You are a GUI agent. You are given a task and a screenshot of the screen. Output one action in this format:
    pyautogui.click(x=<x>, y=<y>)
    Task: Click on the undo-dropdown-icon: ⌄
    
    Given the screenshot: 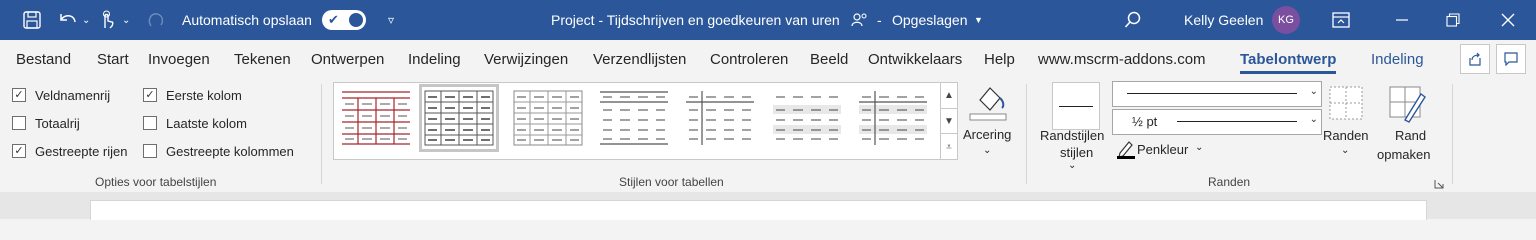 What is the action you would take?
    pyautogui.click(x=86, y=20)
    